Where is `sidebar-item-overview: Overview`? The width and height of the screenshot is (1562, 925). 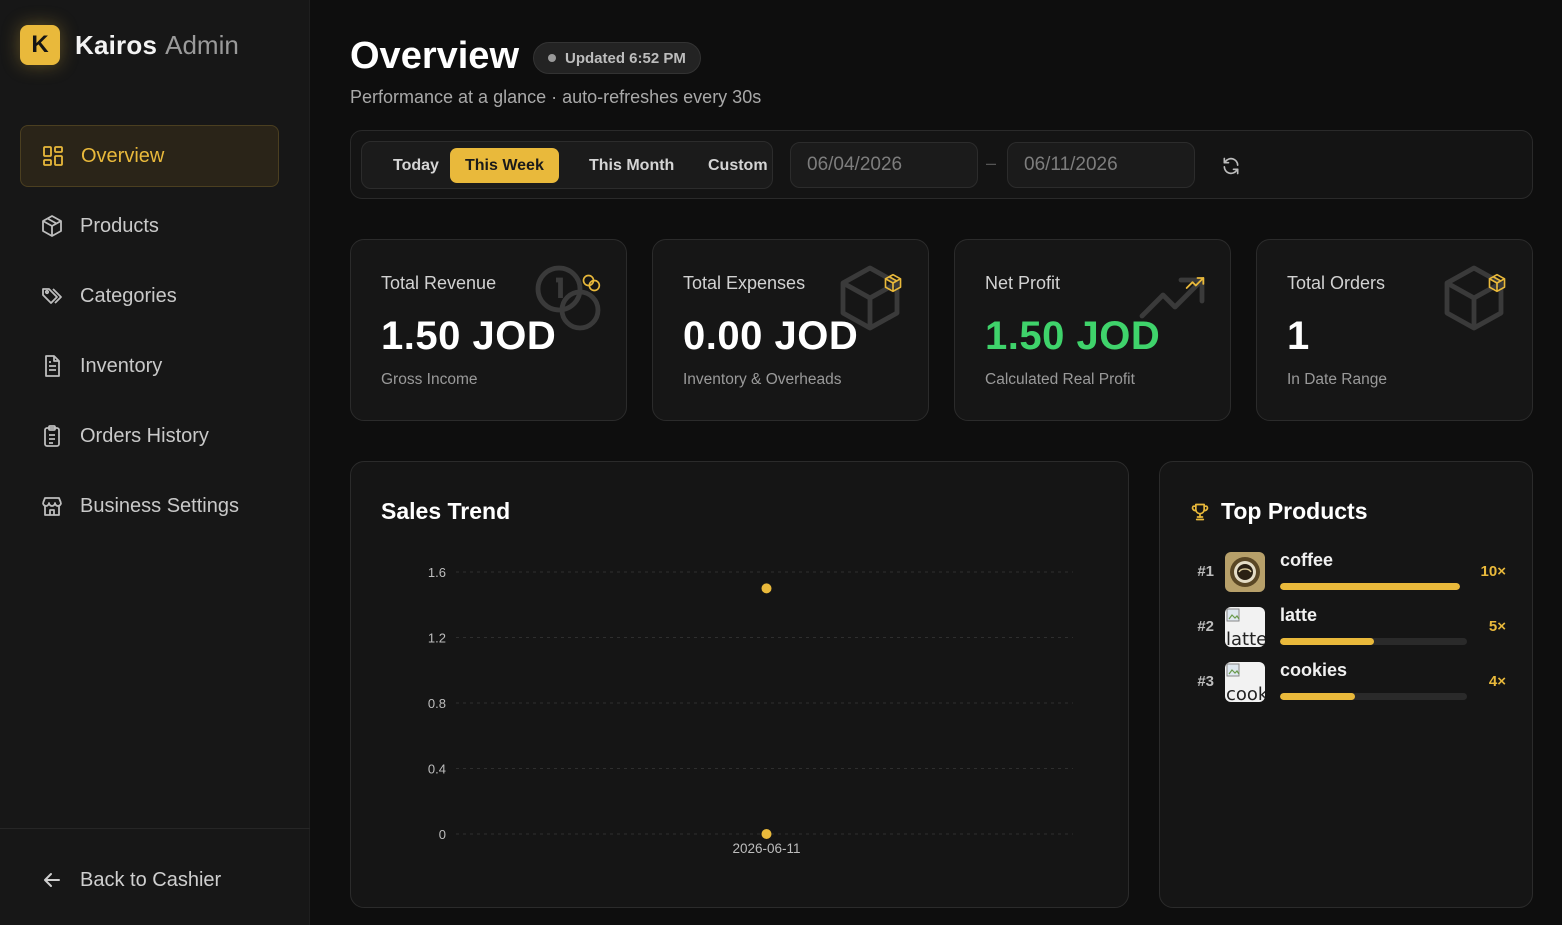 sidebar-item-overview: Overview is located at coordinates (149, 156).